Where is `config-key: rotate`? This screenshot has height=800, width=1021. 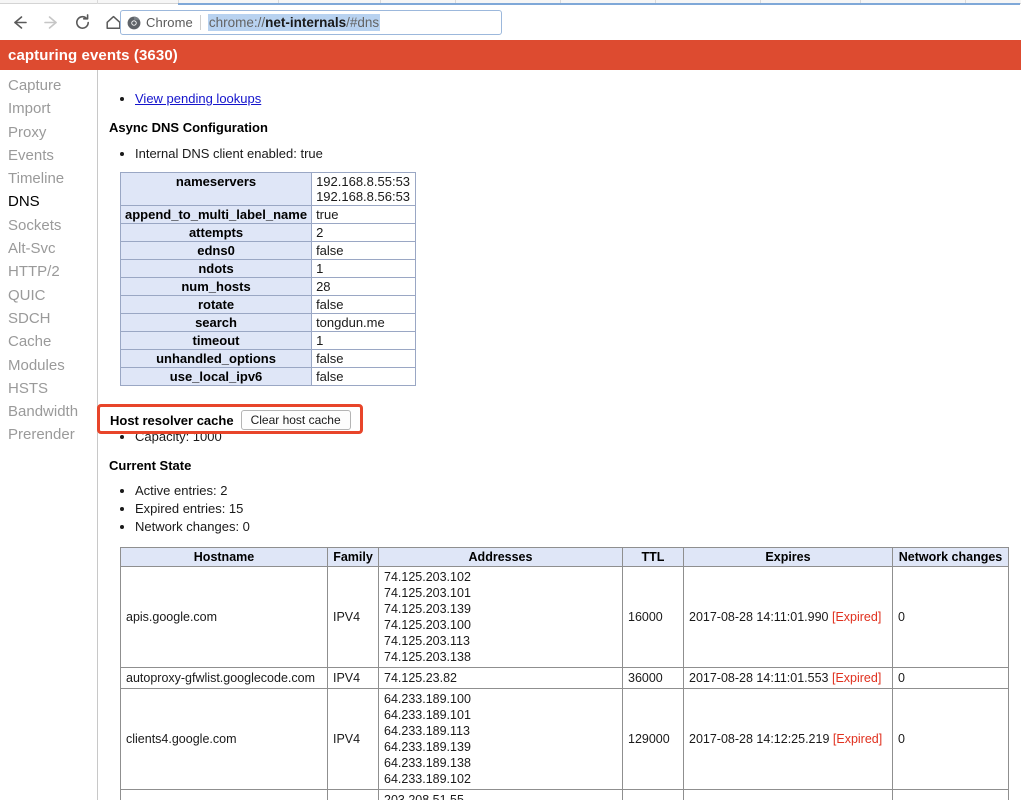
config-key: rotate is located at coordinates (216, 304).